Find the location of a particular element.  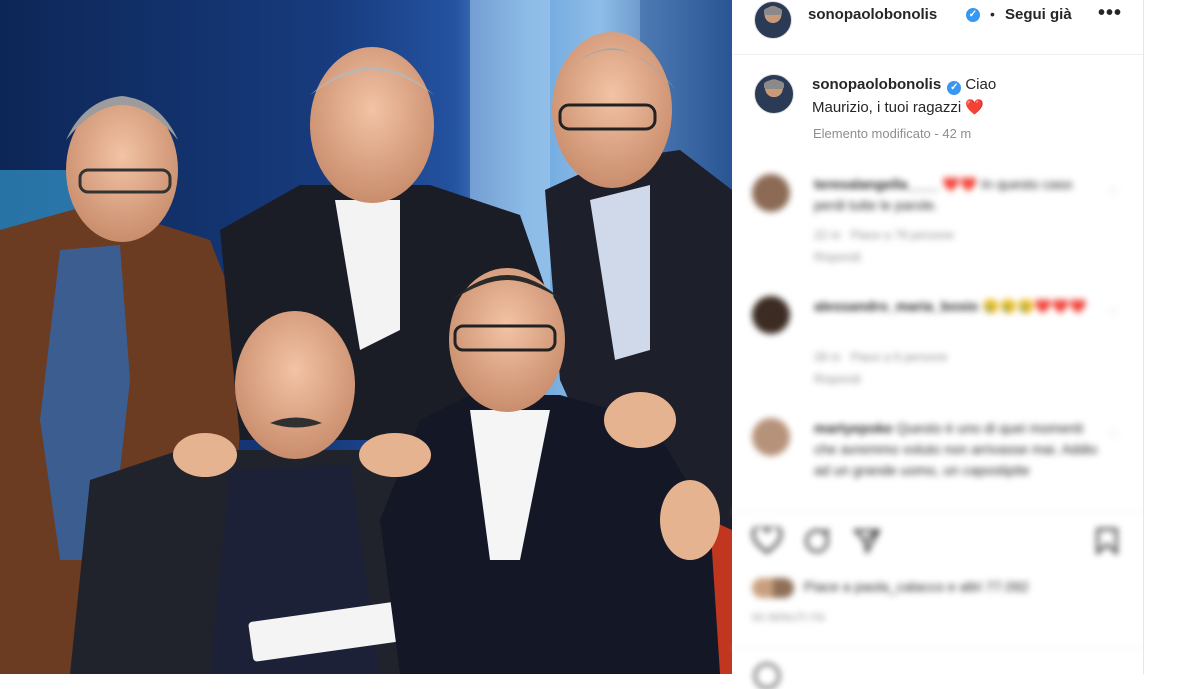

edited-meta: Elemento modificato - 42 m is located at coordinates (892, 133).